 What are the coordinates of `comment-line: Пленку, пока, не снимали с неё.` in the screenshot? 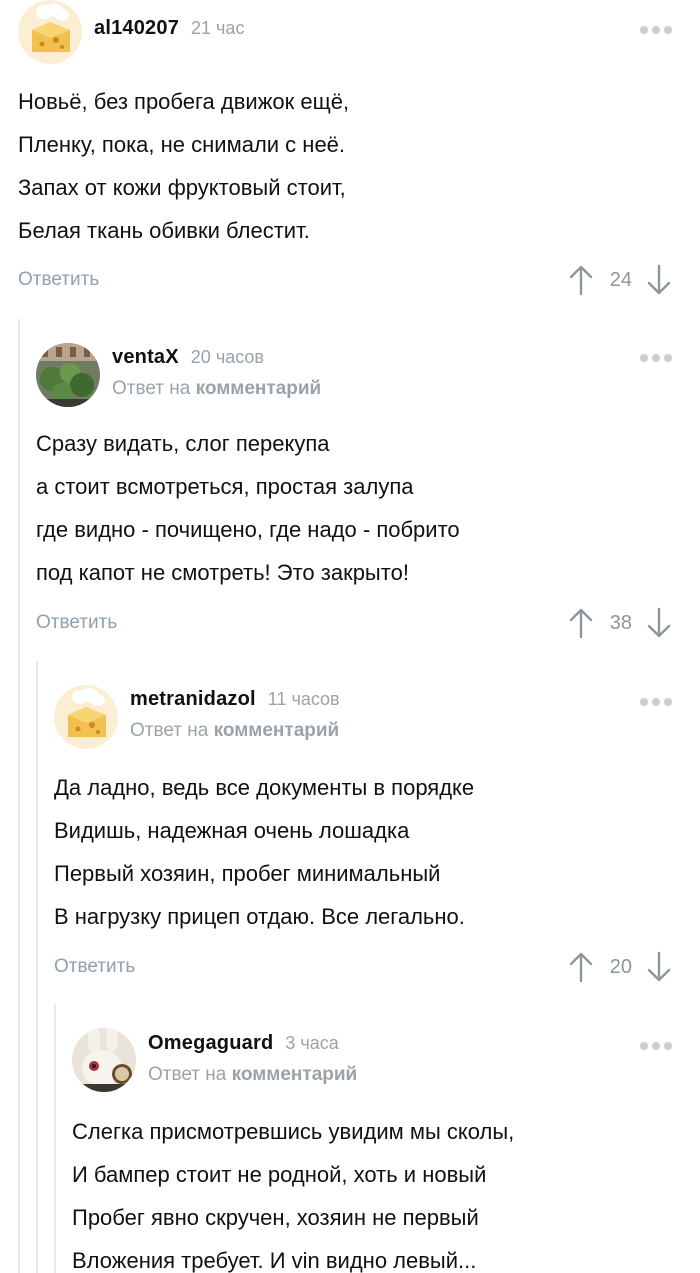 It's located at (182, 144).